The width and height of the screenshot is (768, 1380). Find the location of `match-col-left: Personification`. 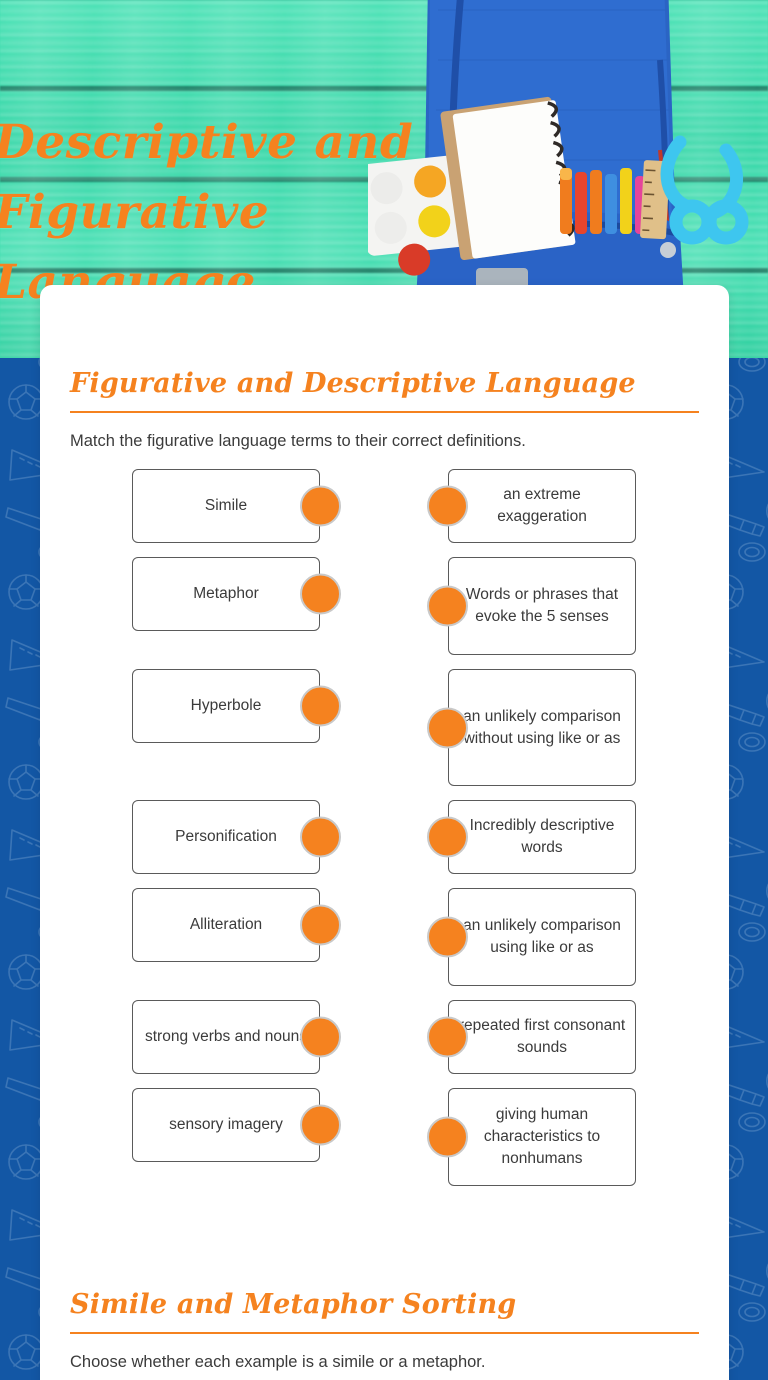

match-col-left: Personification is located at coordinates (236, 837).